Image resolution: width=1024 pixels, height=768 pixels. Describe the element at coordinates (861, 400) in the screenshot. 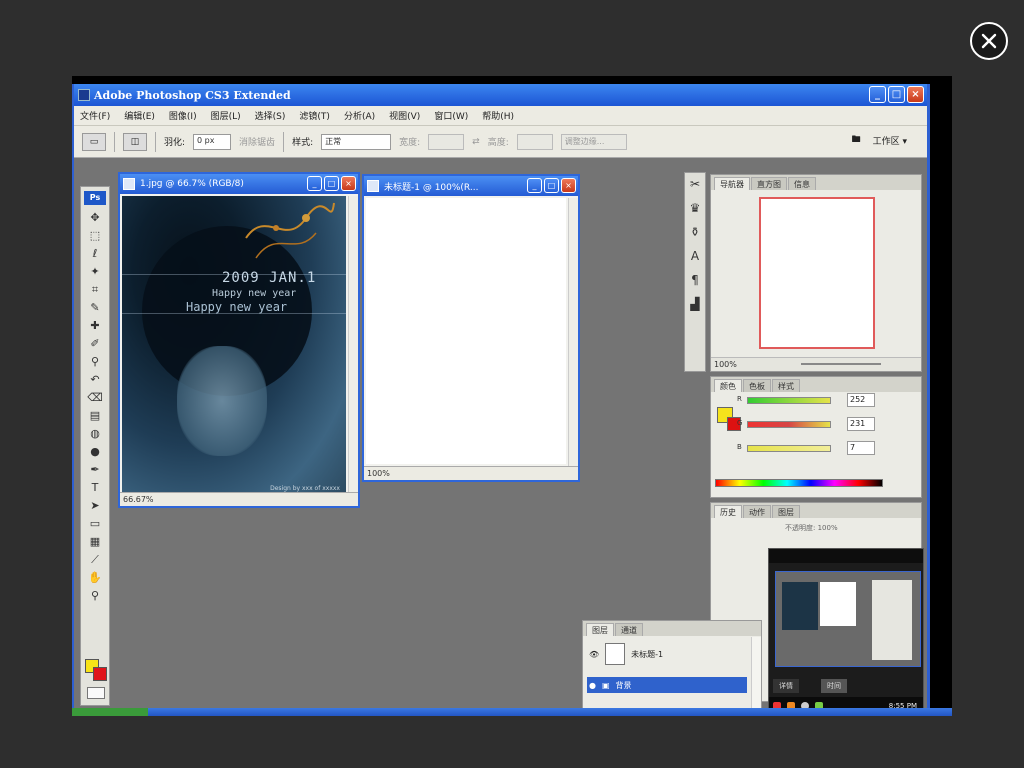

I see `red-value: 252` at that location.